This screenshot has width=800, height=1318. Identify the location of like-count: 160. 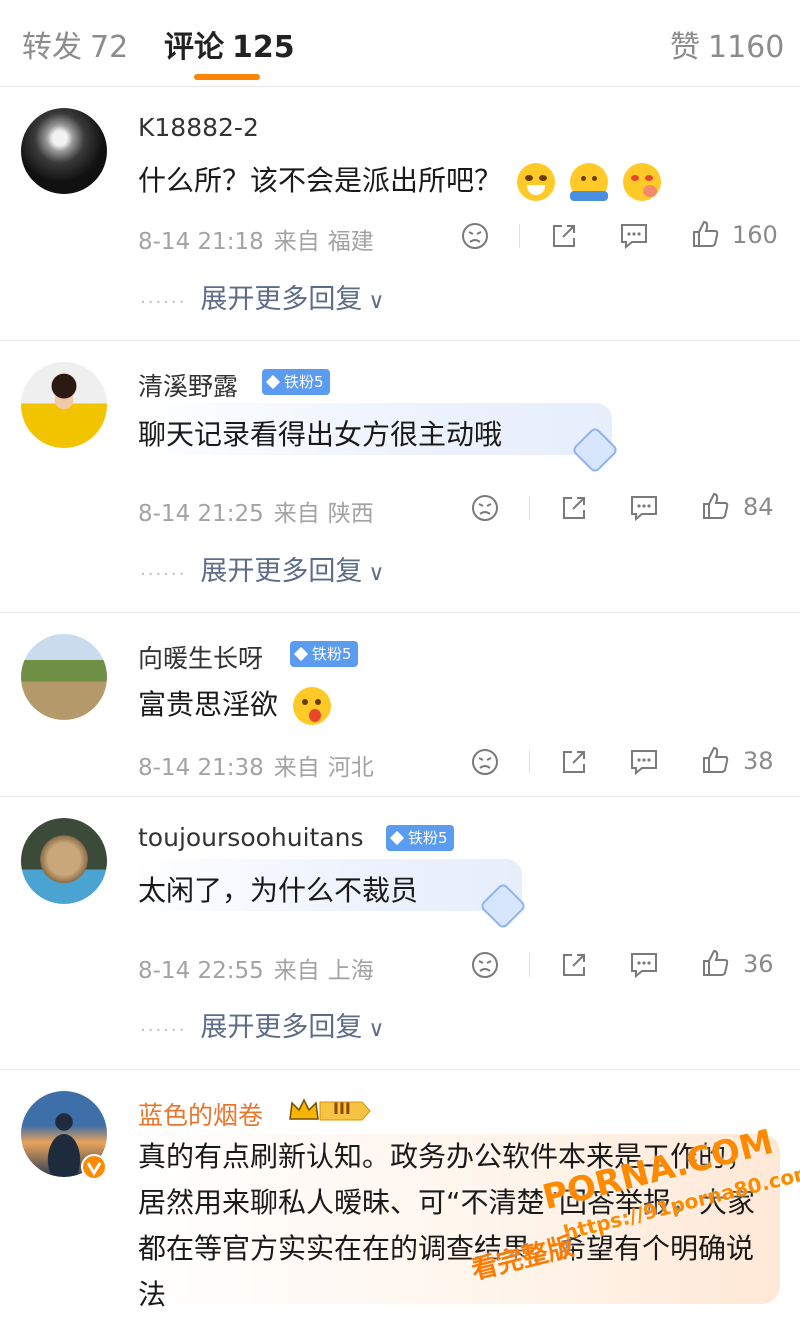
(755, 235).